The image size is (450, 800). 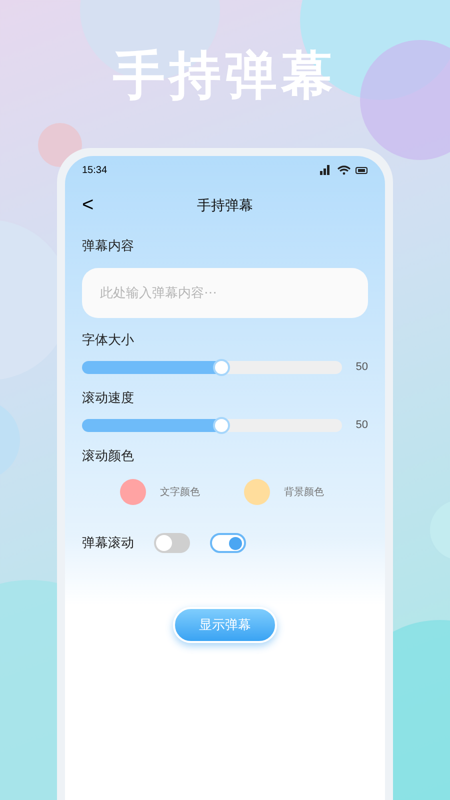 I want to click on page-title: 手持弹幕, so click(x=225, y=205).